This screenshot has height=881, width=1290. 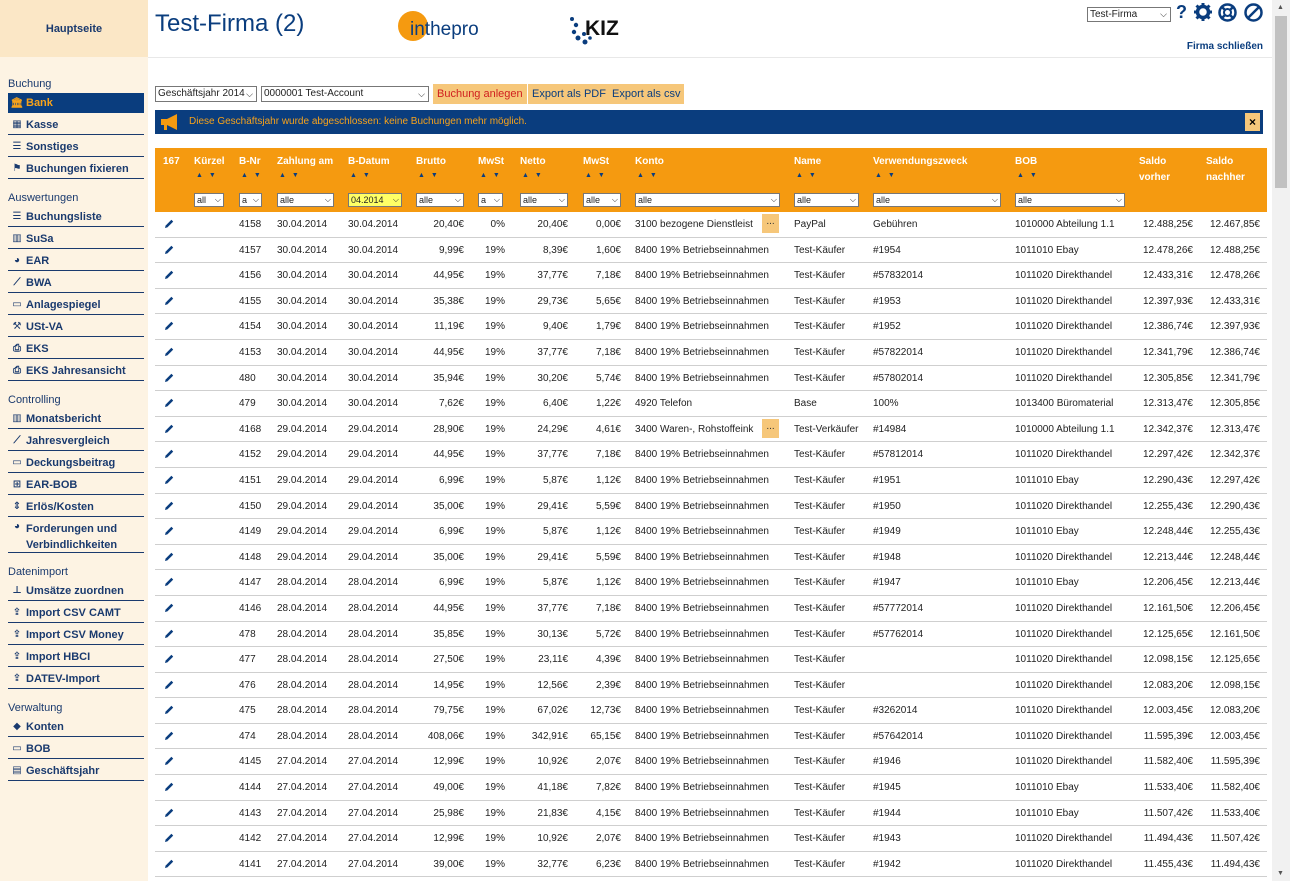 What do you see at coordinates (1070, 200) in the screenshot?
I see `filter-bob: alle ⌵` at bounding box center [1070, 200].